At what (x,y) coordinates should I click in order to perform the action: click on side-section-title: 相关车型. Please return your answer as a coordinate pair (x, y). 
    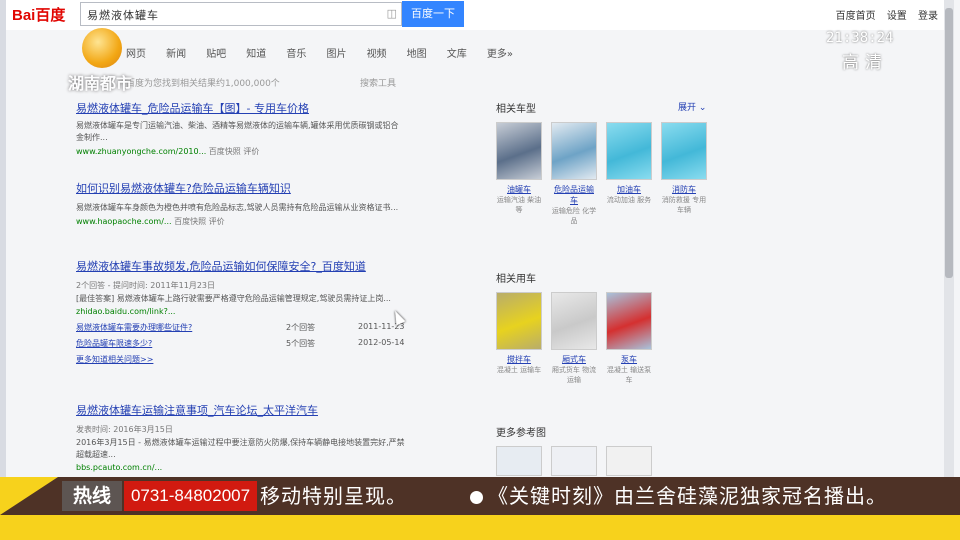
    Looking at the image, I should click on (516, 109).